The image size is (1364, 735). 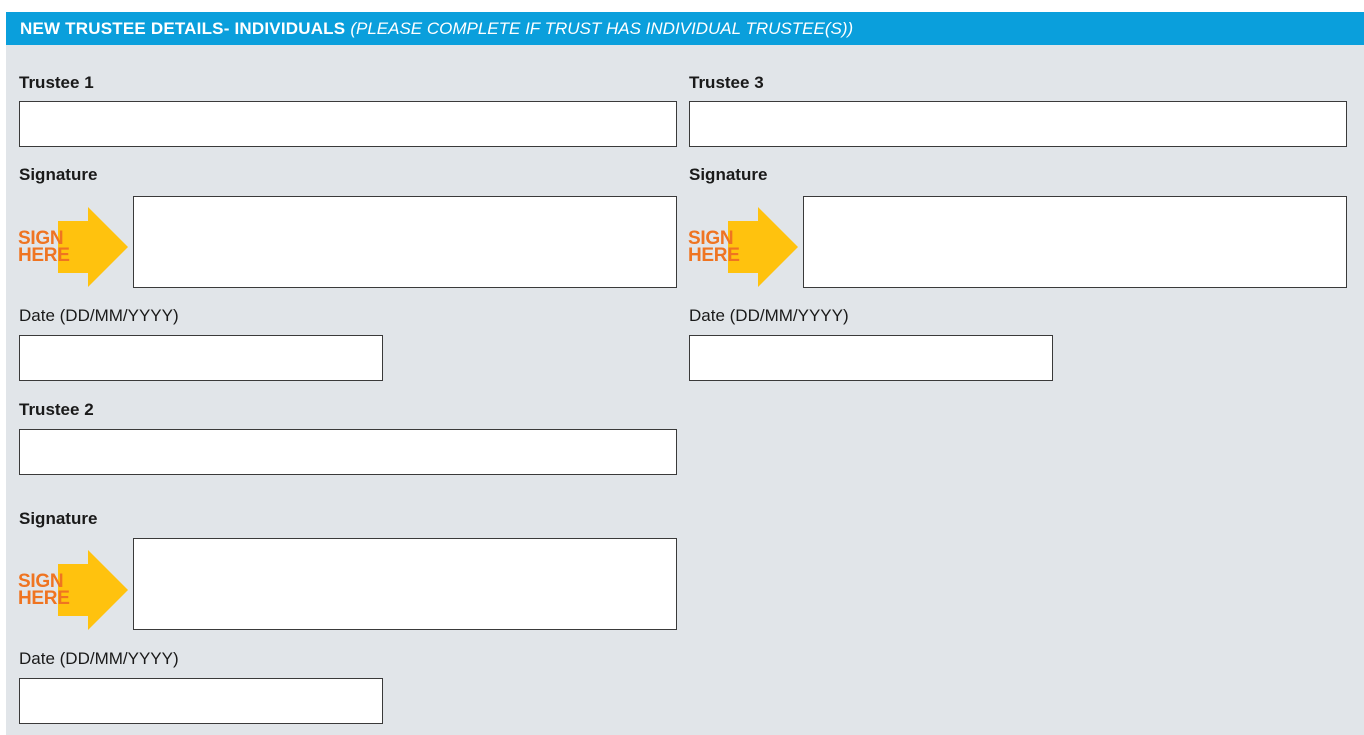 I want to click on trustee-3-date-label: Date (DD/MM/YYYY), so click(x=769, y=315).